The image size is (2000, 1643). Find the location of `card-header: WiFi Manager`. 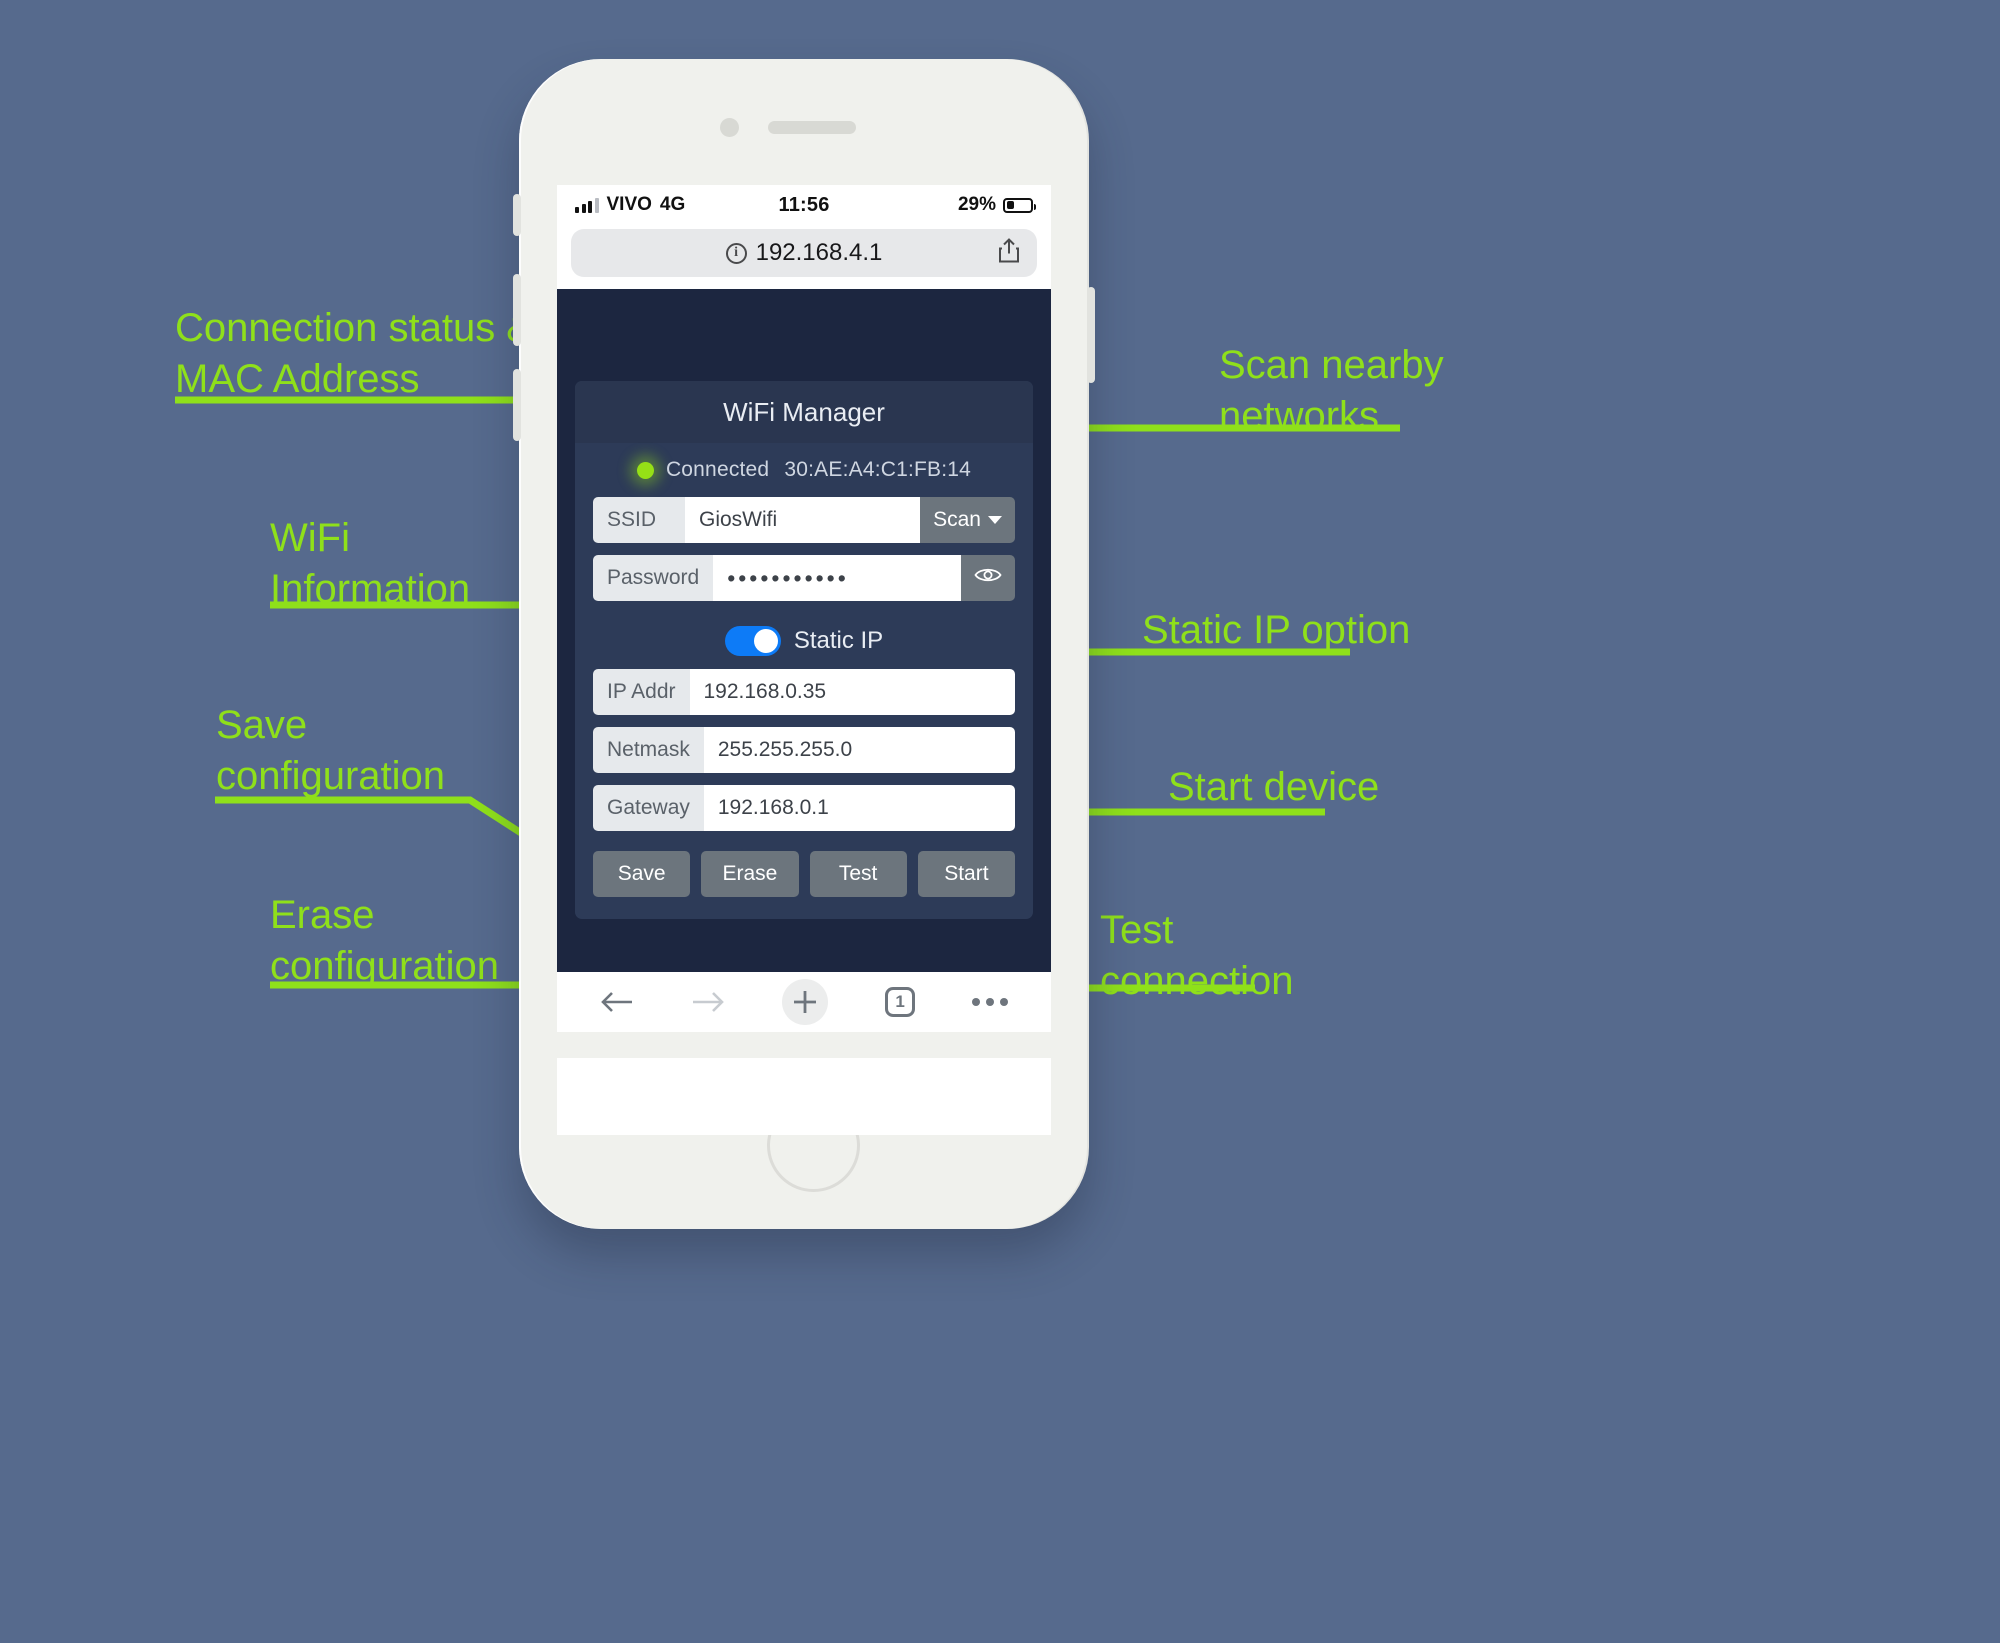

card-header: WiFi Manager is located at coordinates (804, 412).